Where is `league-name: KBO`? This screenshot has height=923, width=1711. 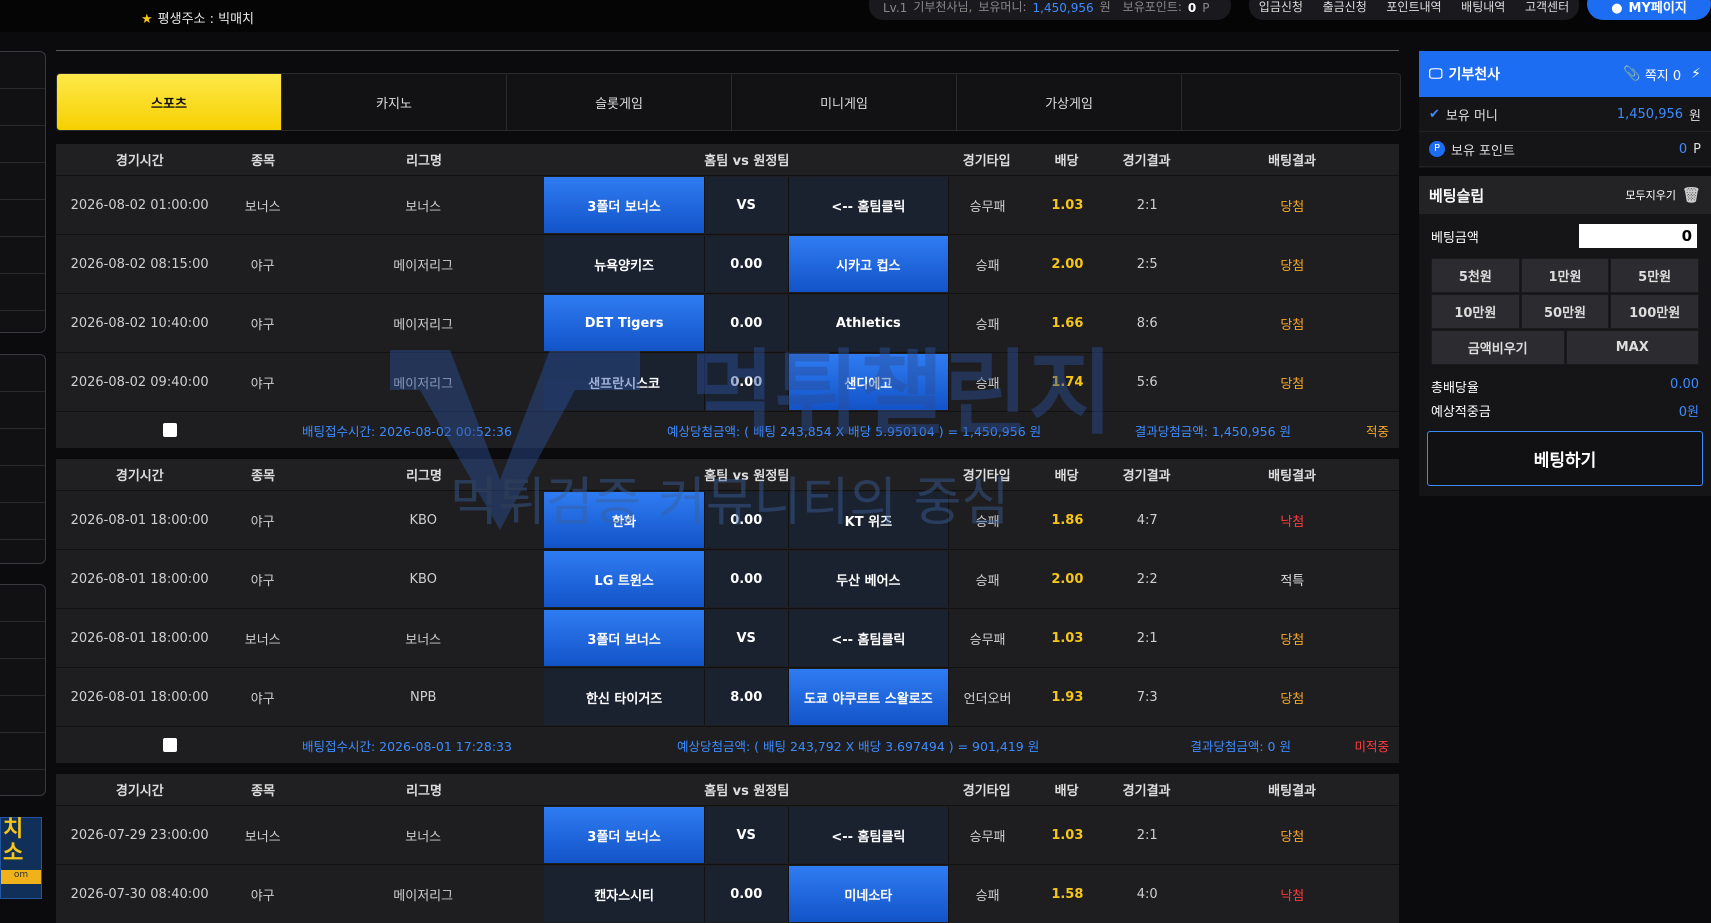
league-name: KBO is located at coordinates (423, 579).